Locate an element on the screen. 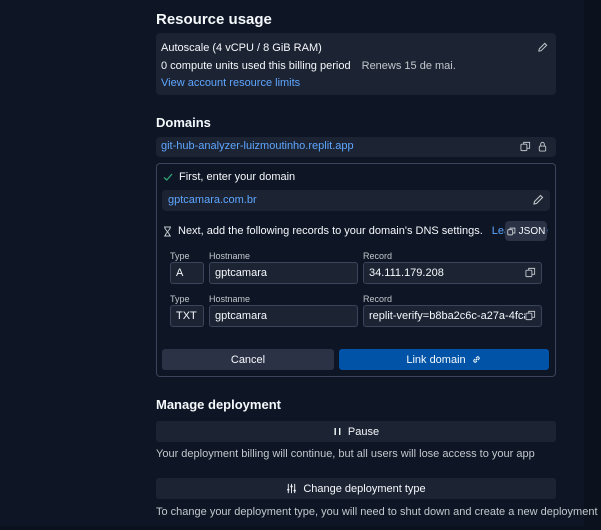 Image resolution: width=601 pixels, height=530 pixels. edit-plan-icon is located at coordinates (542, 47).